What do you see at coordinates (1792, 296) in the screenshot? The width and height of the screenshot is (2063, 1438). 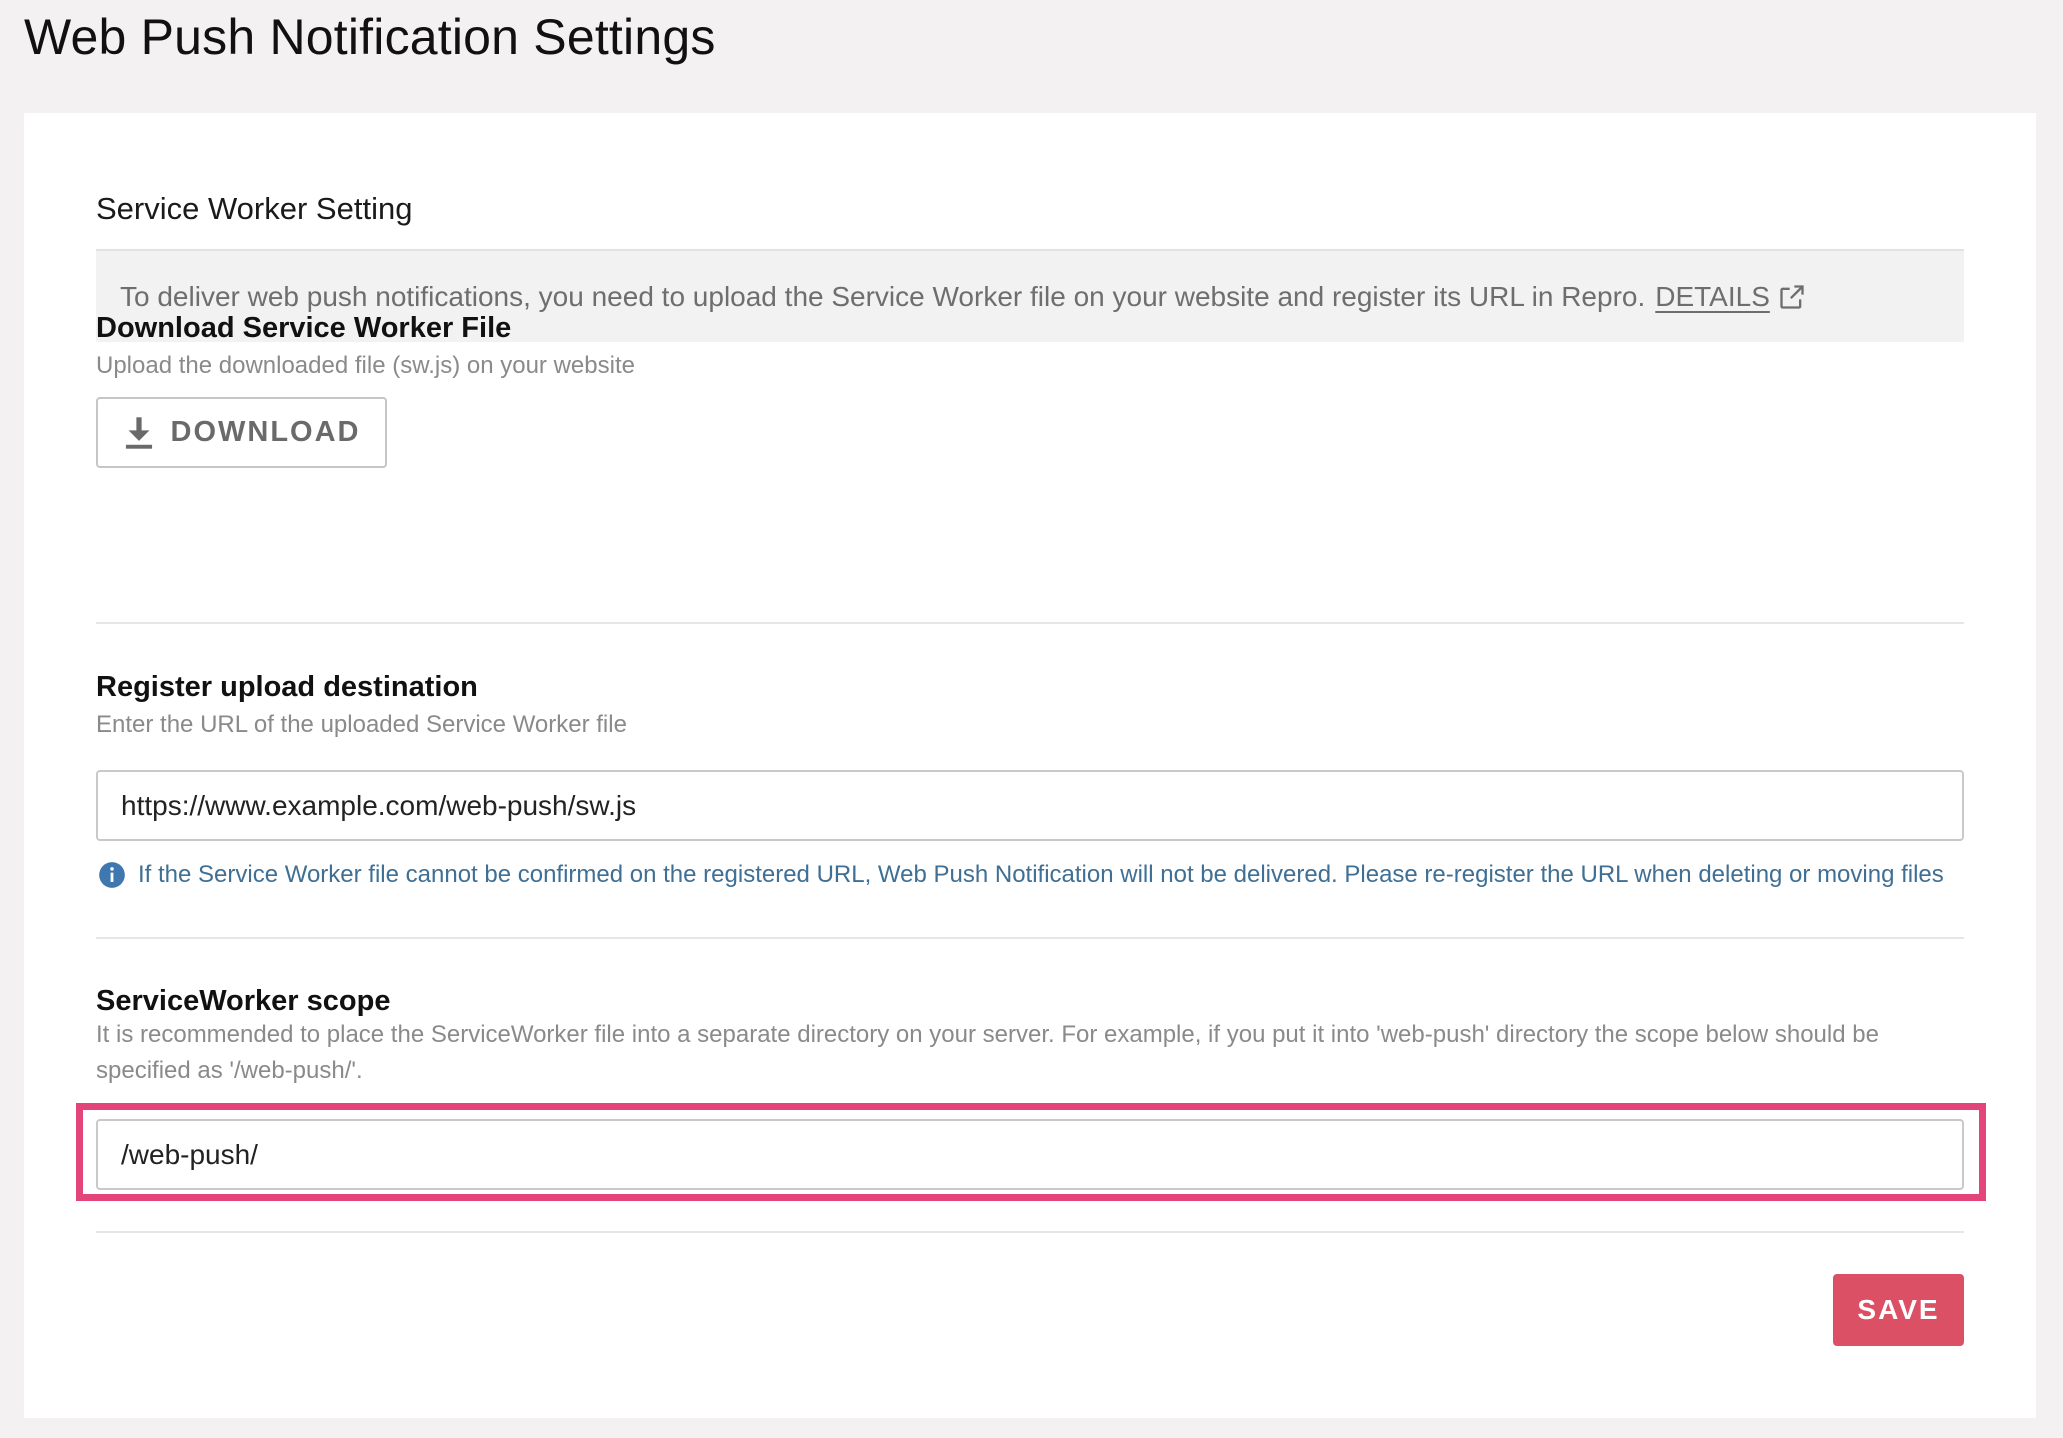 I see `external-link-icon` at bounding box center [1792, 296].